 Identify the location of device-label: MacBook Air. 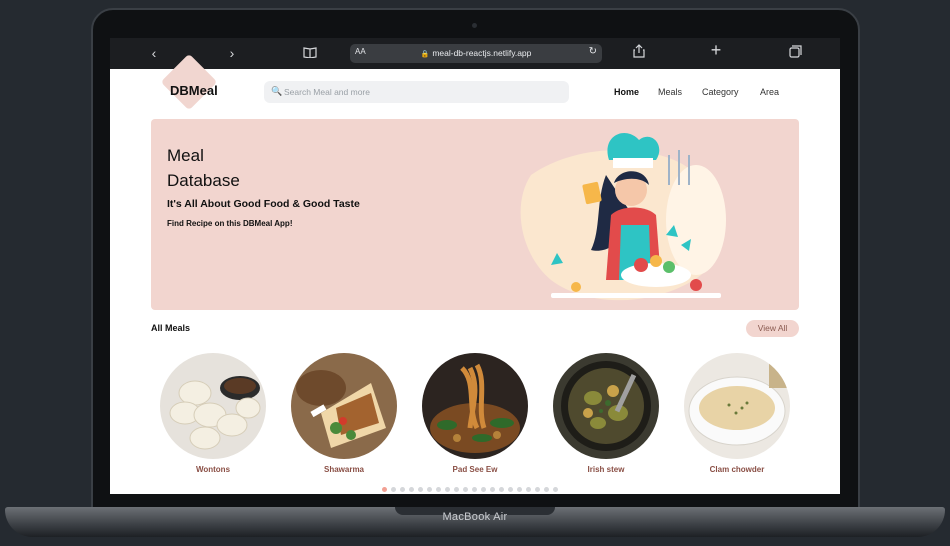
(475, 517).